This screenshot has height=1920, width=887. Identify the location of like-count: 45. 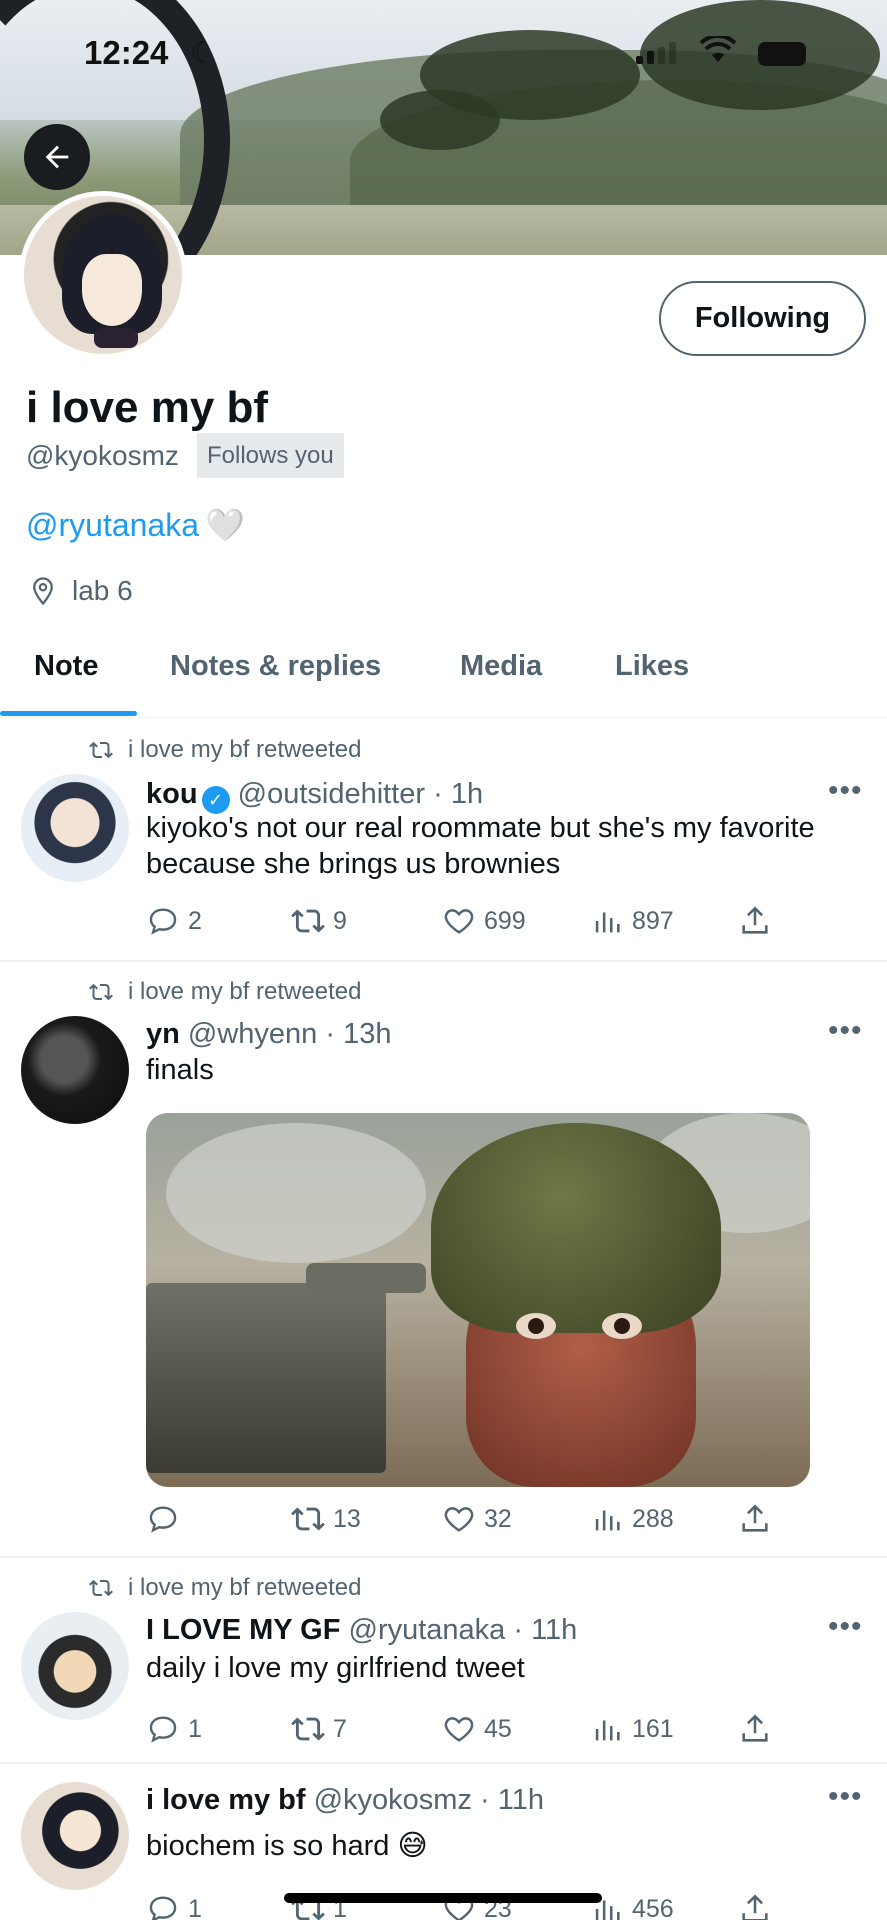
(498, 1728).